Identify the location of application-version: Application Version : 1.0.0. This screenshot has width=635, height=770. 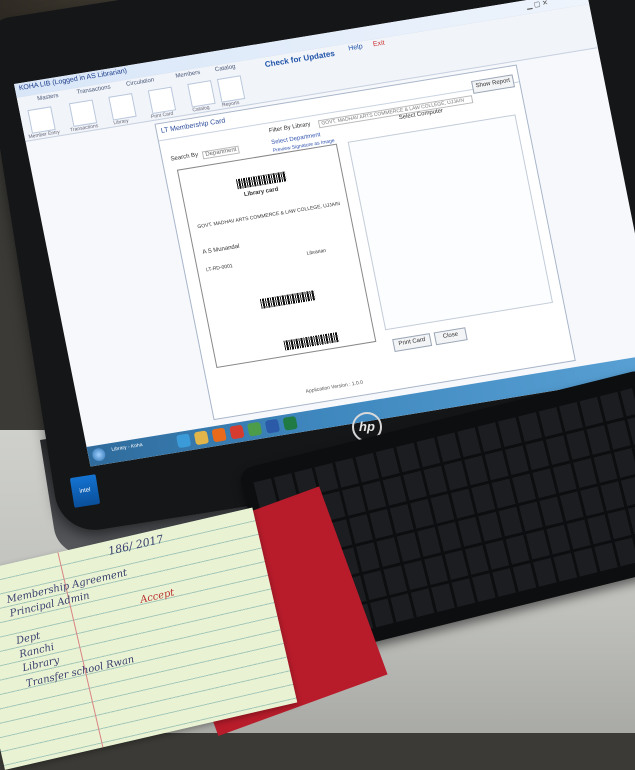
(334, 387).